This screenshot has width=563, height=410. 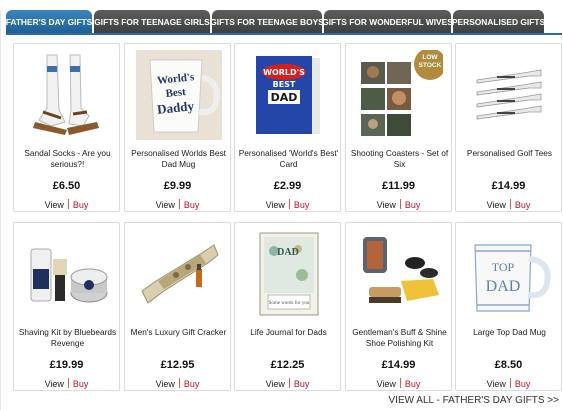 I want to click on product-image-shaving-kit, so click(x=68, y=274).